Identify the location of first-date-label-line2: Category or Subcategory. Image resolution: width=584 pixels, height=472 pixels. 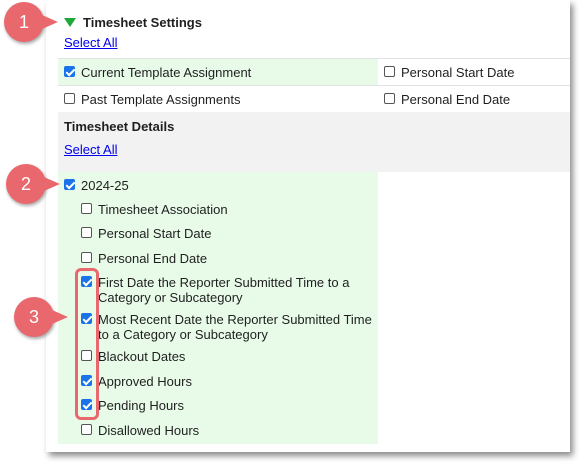
(170, 297).